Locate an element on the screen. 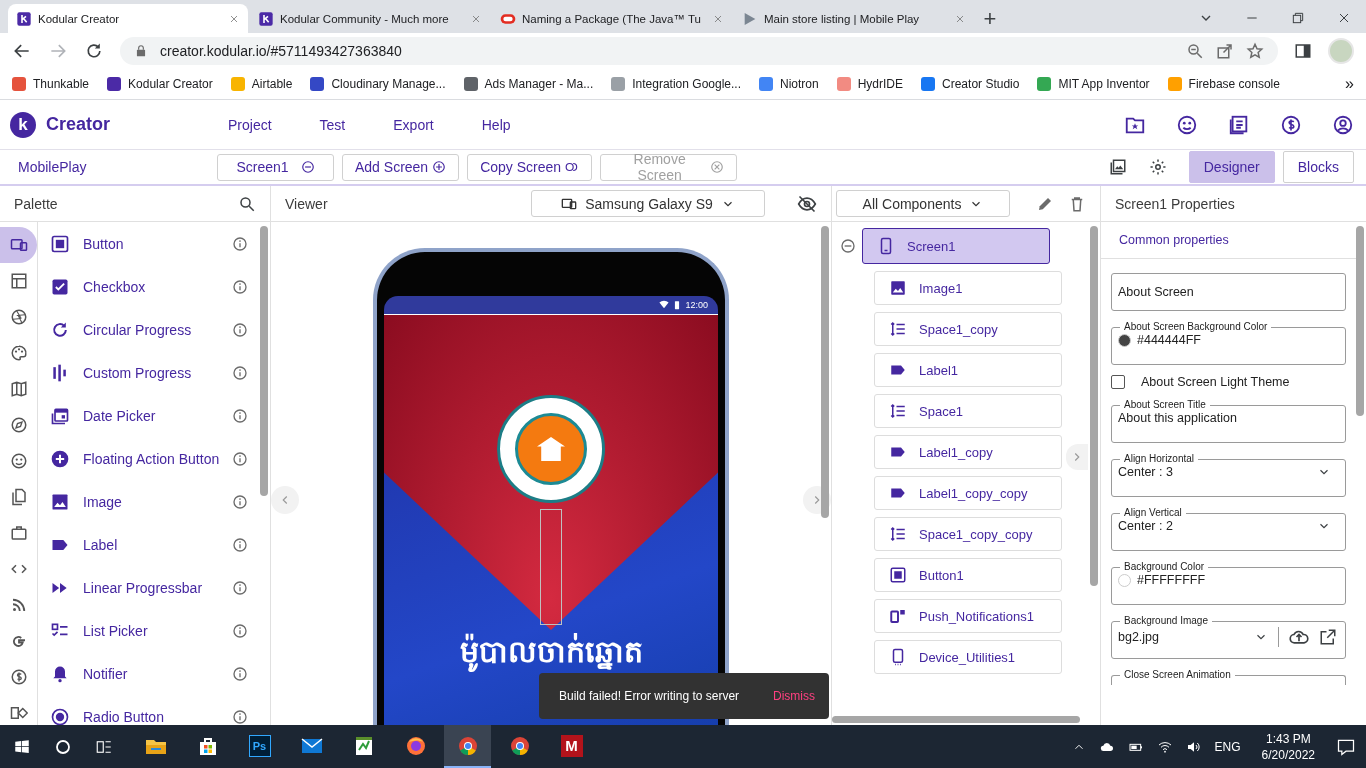  bookmark-link: Kodular Creator is located at coordinates (160, 83).